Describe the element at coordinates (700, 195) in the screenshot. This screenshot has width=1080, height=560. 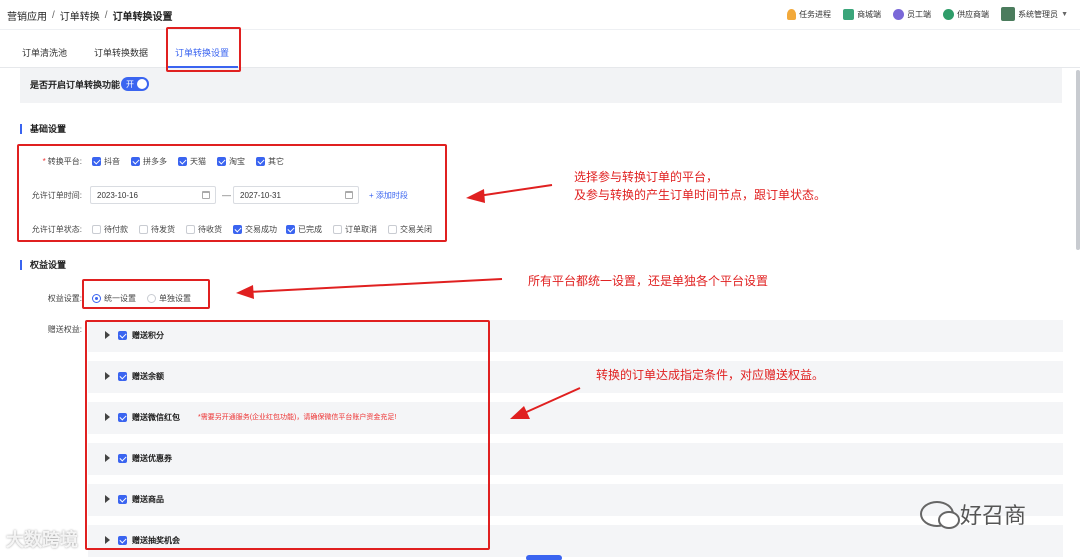
I see `annotation-platform-line-2: 及参与转换的产生订单时间节点，跟订单状态。` at that location.